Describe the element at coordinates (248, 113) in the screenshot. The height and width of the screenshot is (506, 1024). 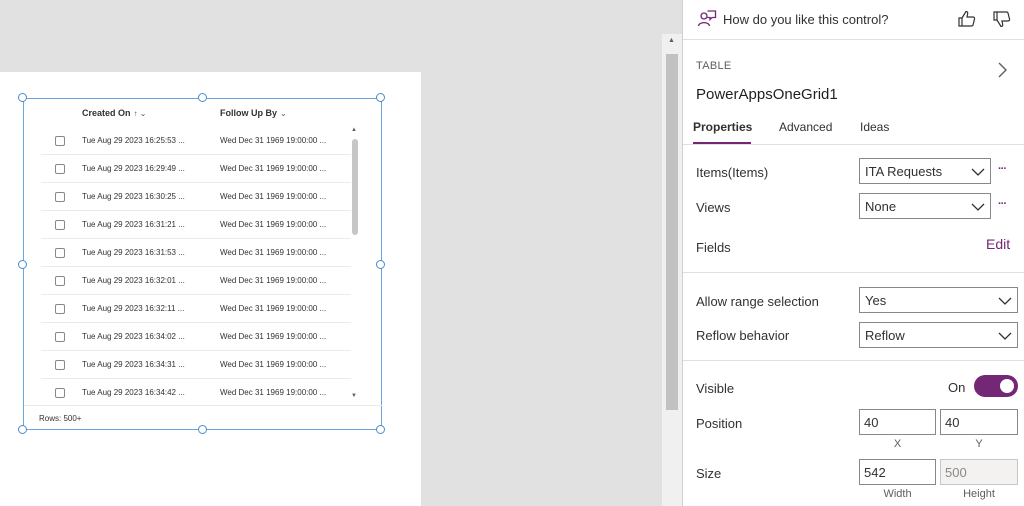
I see `column-header-label: Follow Up By` at that location.